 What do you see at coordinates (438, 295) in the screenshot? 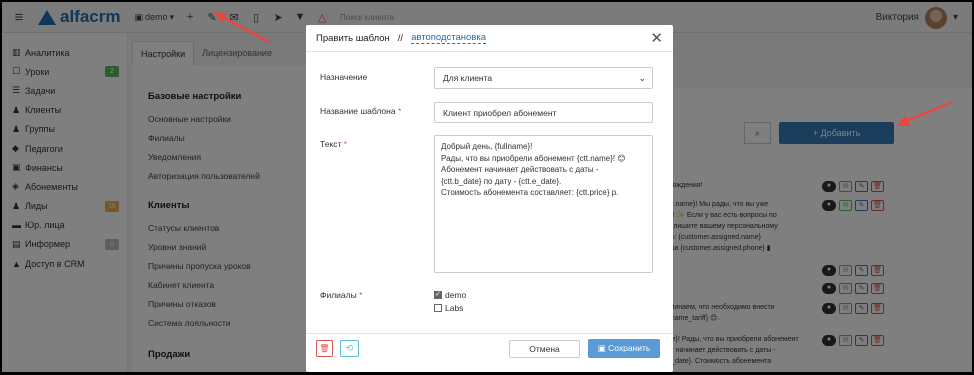
I see `checkbox-checked-icon: ✓` at bounding box center [438, 295].